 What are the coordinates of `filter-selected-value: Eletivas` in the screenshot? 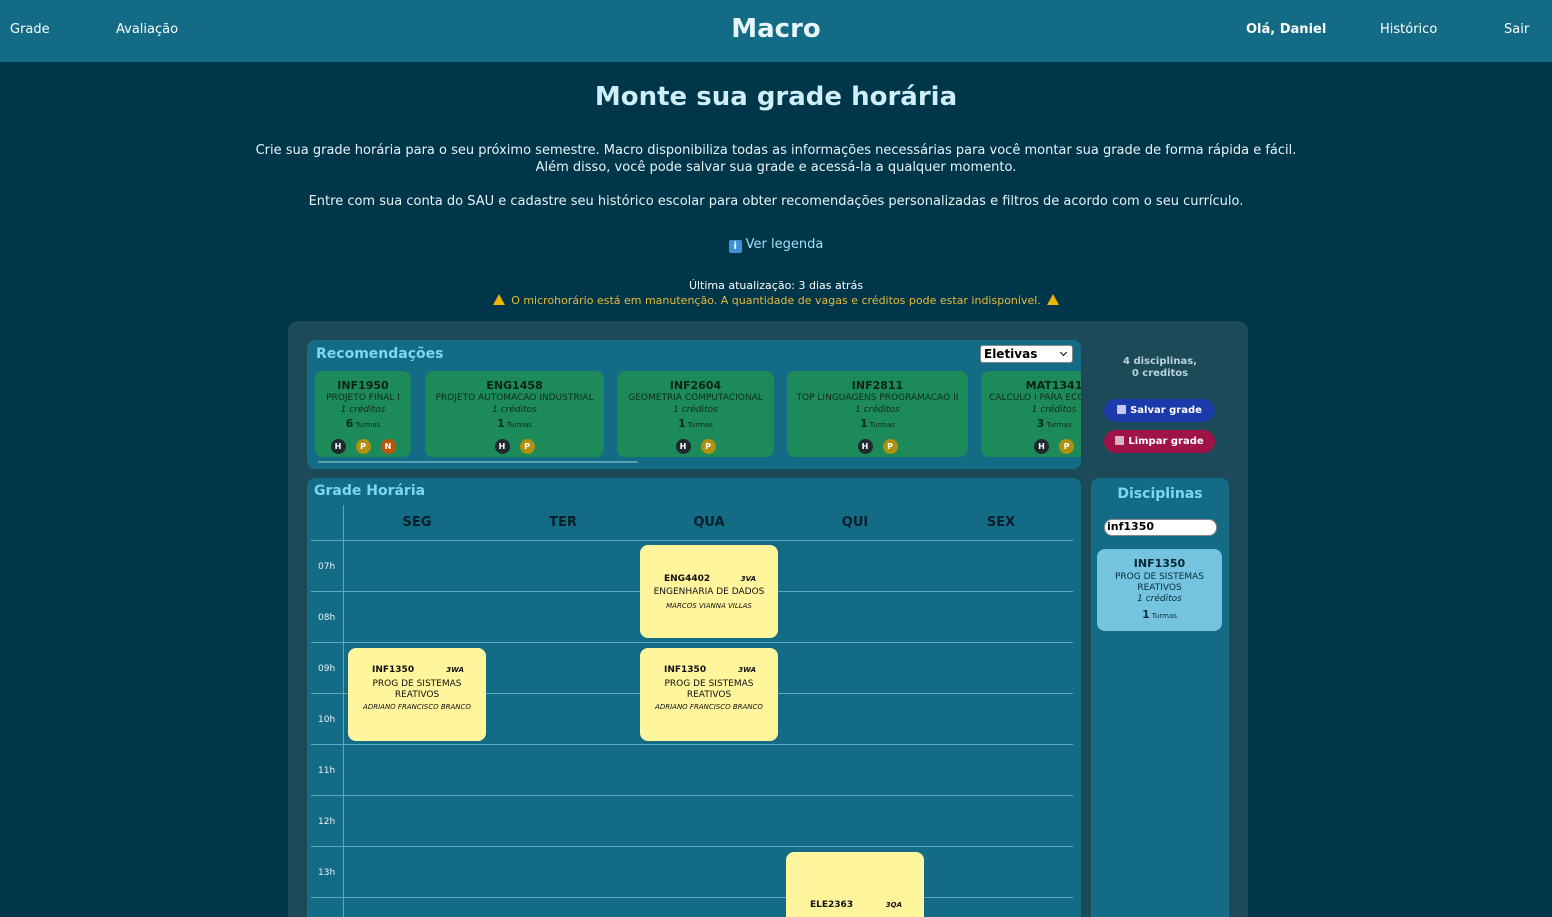 It's located at (1011, 354).